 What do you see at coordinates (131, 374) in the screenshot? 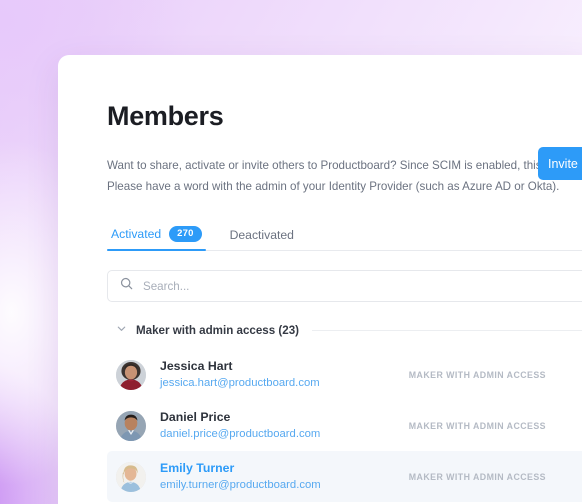
I see `avatar-jessica-hart` at bounding box center [131, 374].